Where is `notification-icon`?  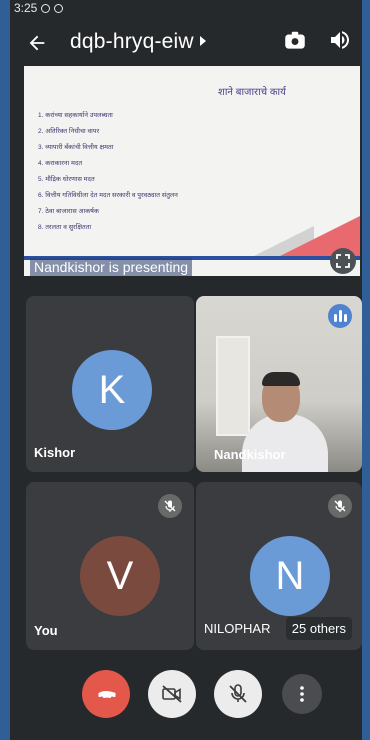 notification-icon is located at coordinates (59, 8).